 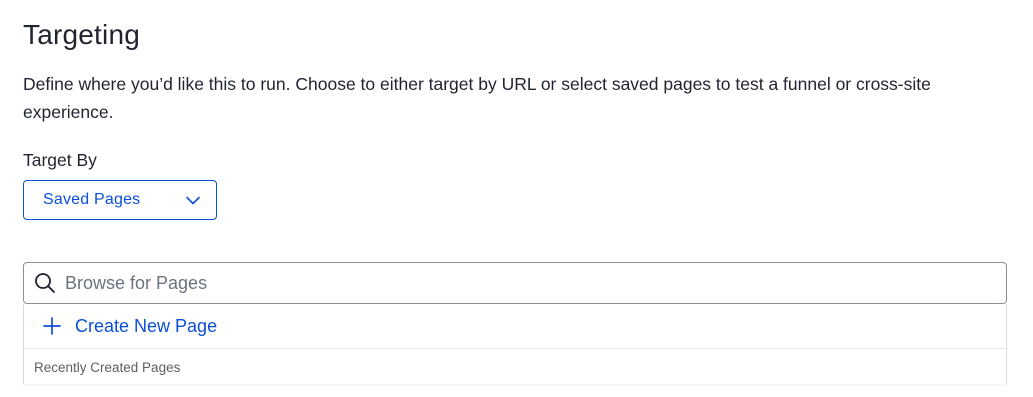 What do you see at coordinates (515, 367) in the screenshot?
I see `recently-created-pages-header: Recently Created Pages` at bounding box center [515, 367].